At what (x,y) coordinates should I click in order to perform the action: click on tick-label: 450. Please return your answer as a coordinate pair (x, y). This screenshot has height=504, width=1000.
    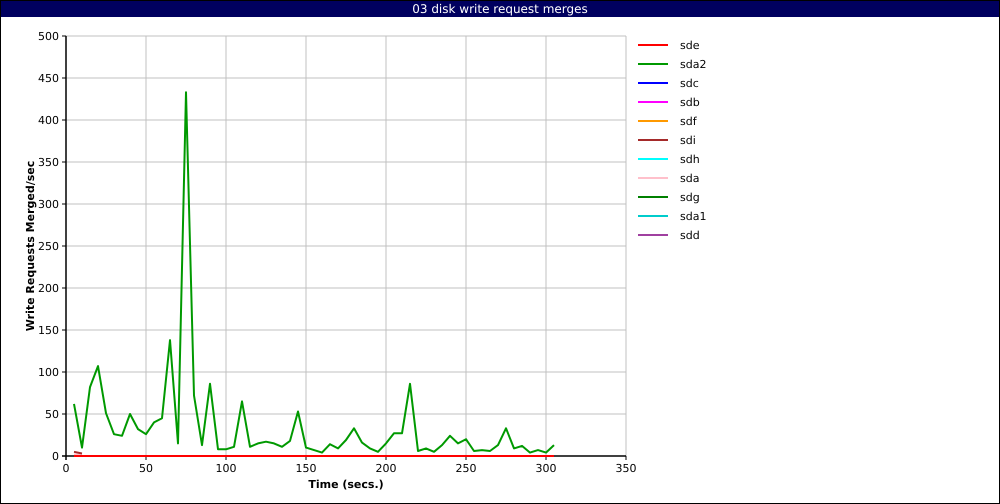
    Looking at the image, I should click on (48, 78).